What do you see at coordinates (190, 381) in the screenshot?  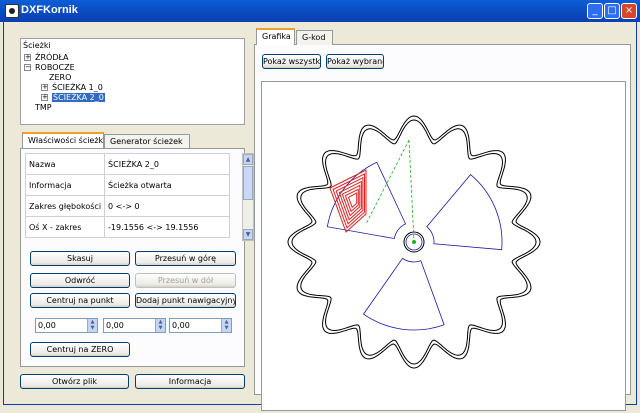 I see `info-button: Informacja` at bounding box center [190, 381].